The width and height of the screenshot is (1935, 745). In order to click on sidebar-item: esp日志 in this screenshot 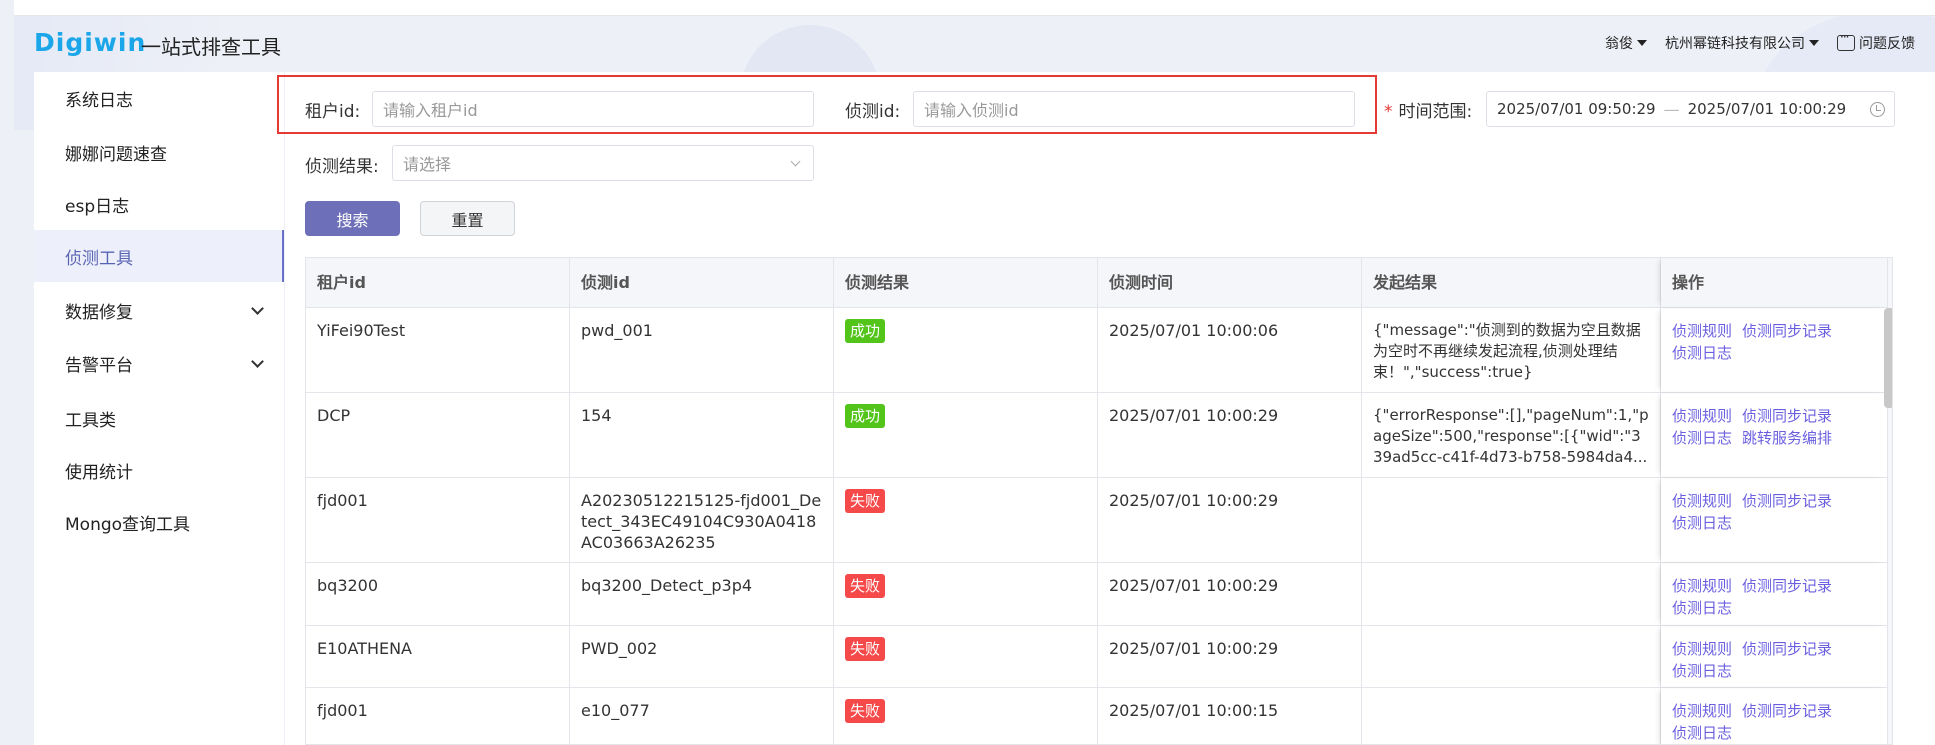, I will do `click(159, 204)`.